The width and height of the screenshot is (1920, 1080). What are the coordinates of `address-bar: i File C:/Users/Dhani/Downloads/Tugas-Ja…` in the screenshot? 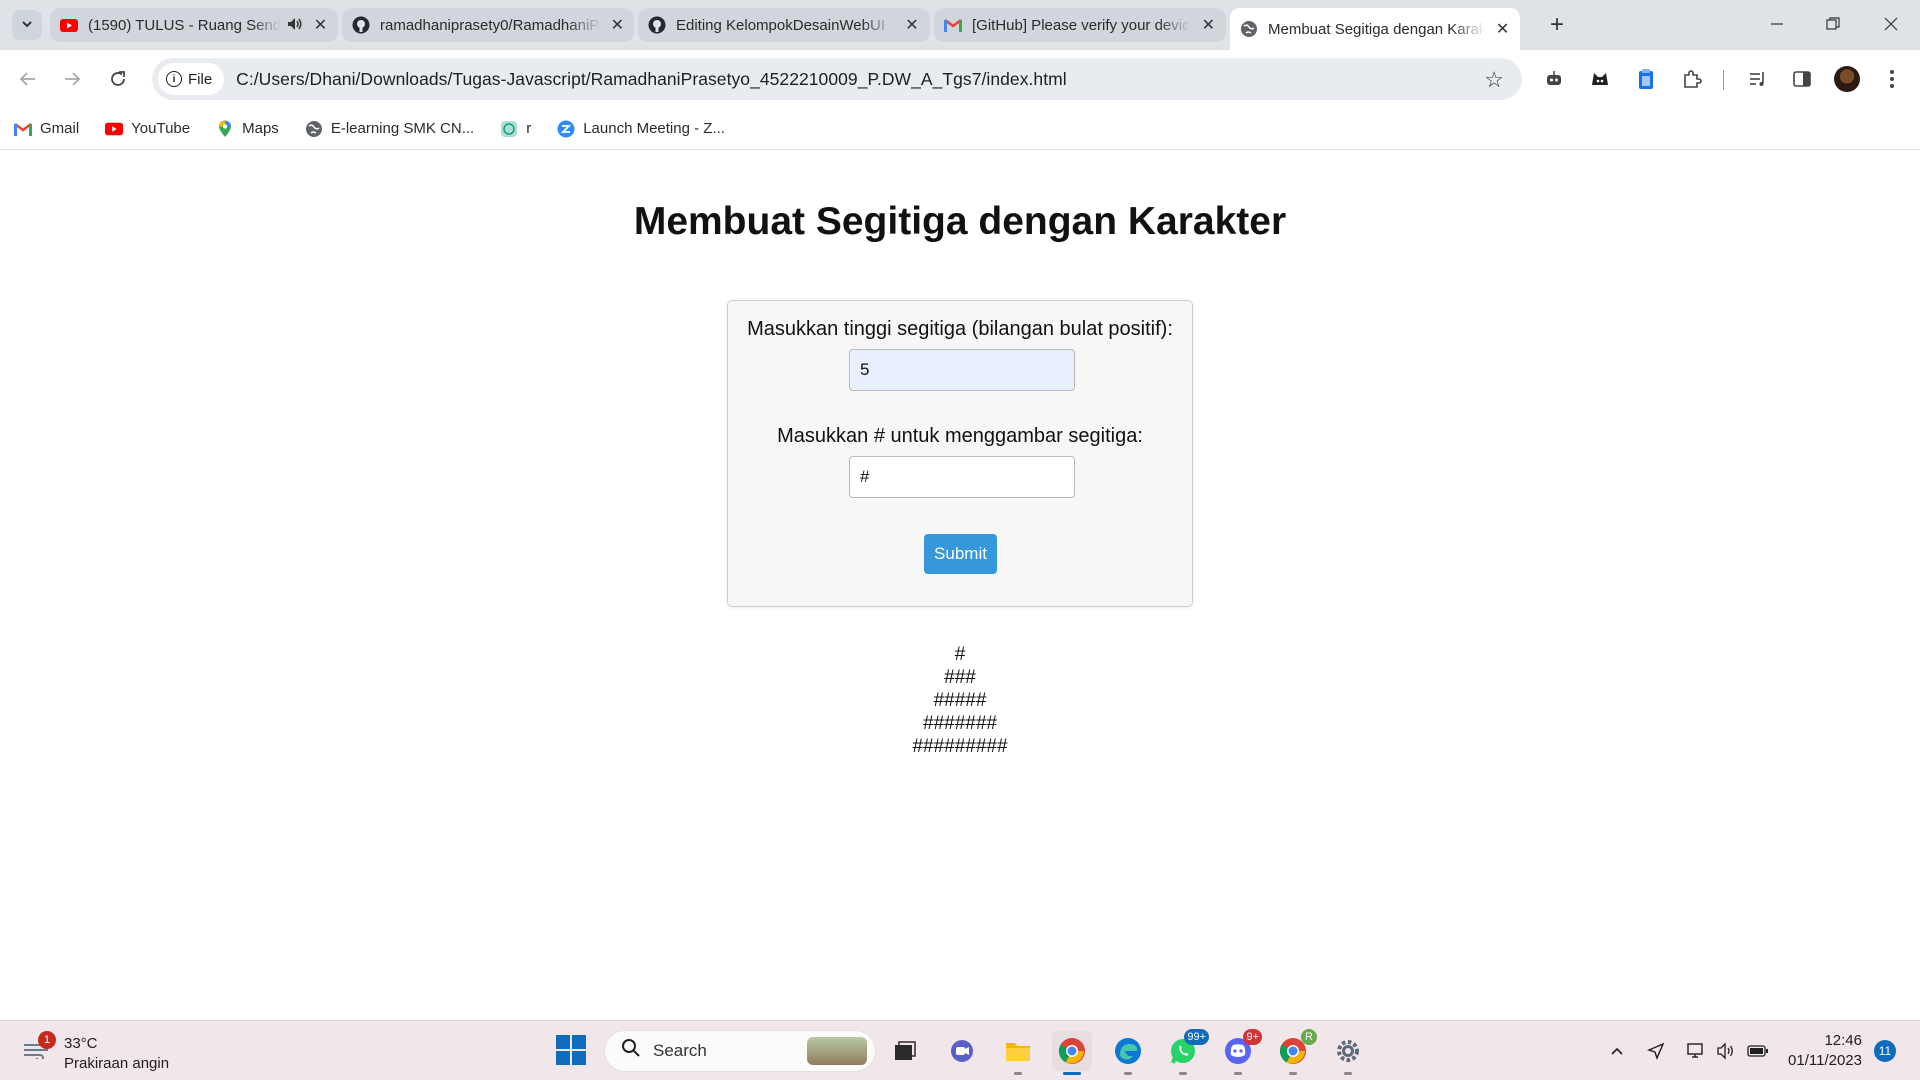 It's located at (837, 79).